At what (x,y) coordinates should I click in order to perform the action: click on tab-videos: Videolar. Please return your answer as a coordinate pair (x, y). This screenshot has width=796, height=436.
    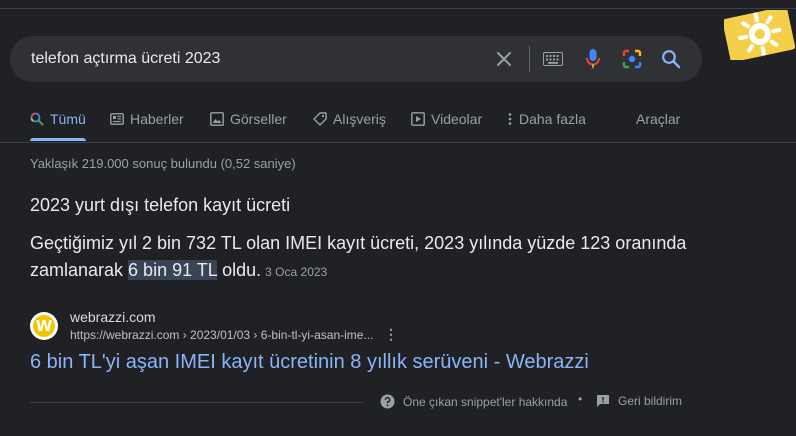
    Looking at the image, I should click on (446, 119).